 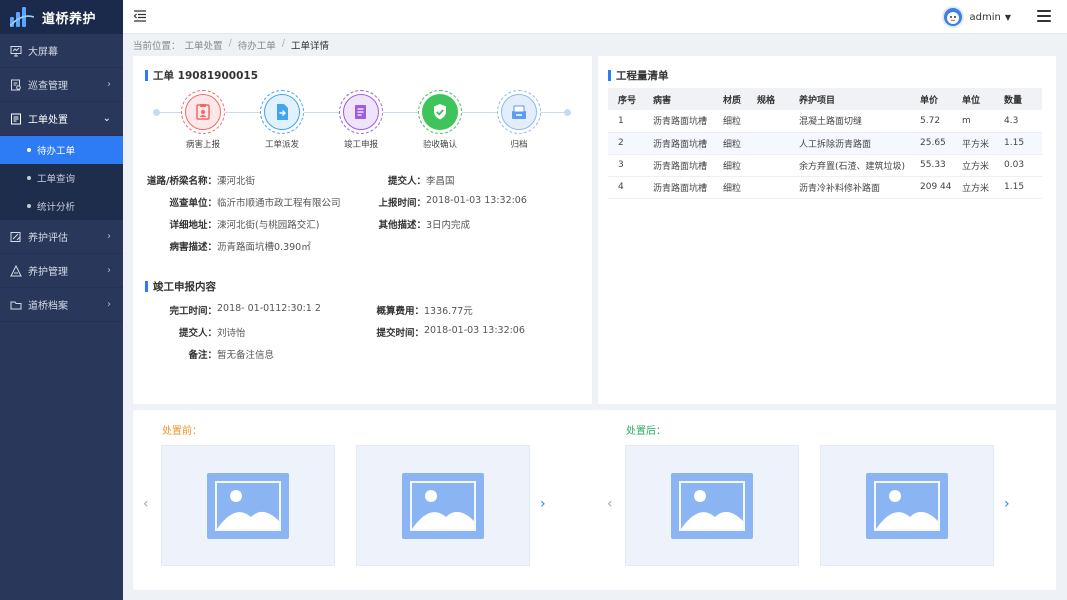 I want to click on quantity-title: 工程量清单, so click(x=638, y=75).